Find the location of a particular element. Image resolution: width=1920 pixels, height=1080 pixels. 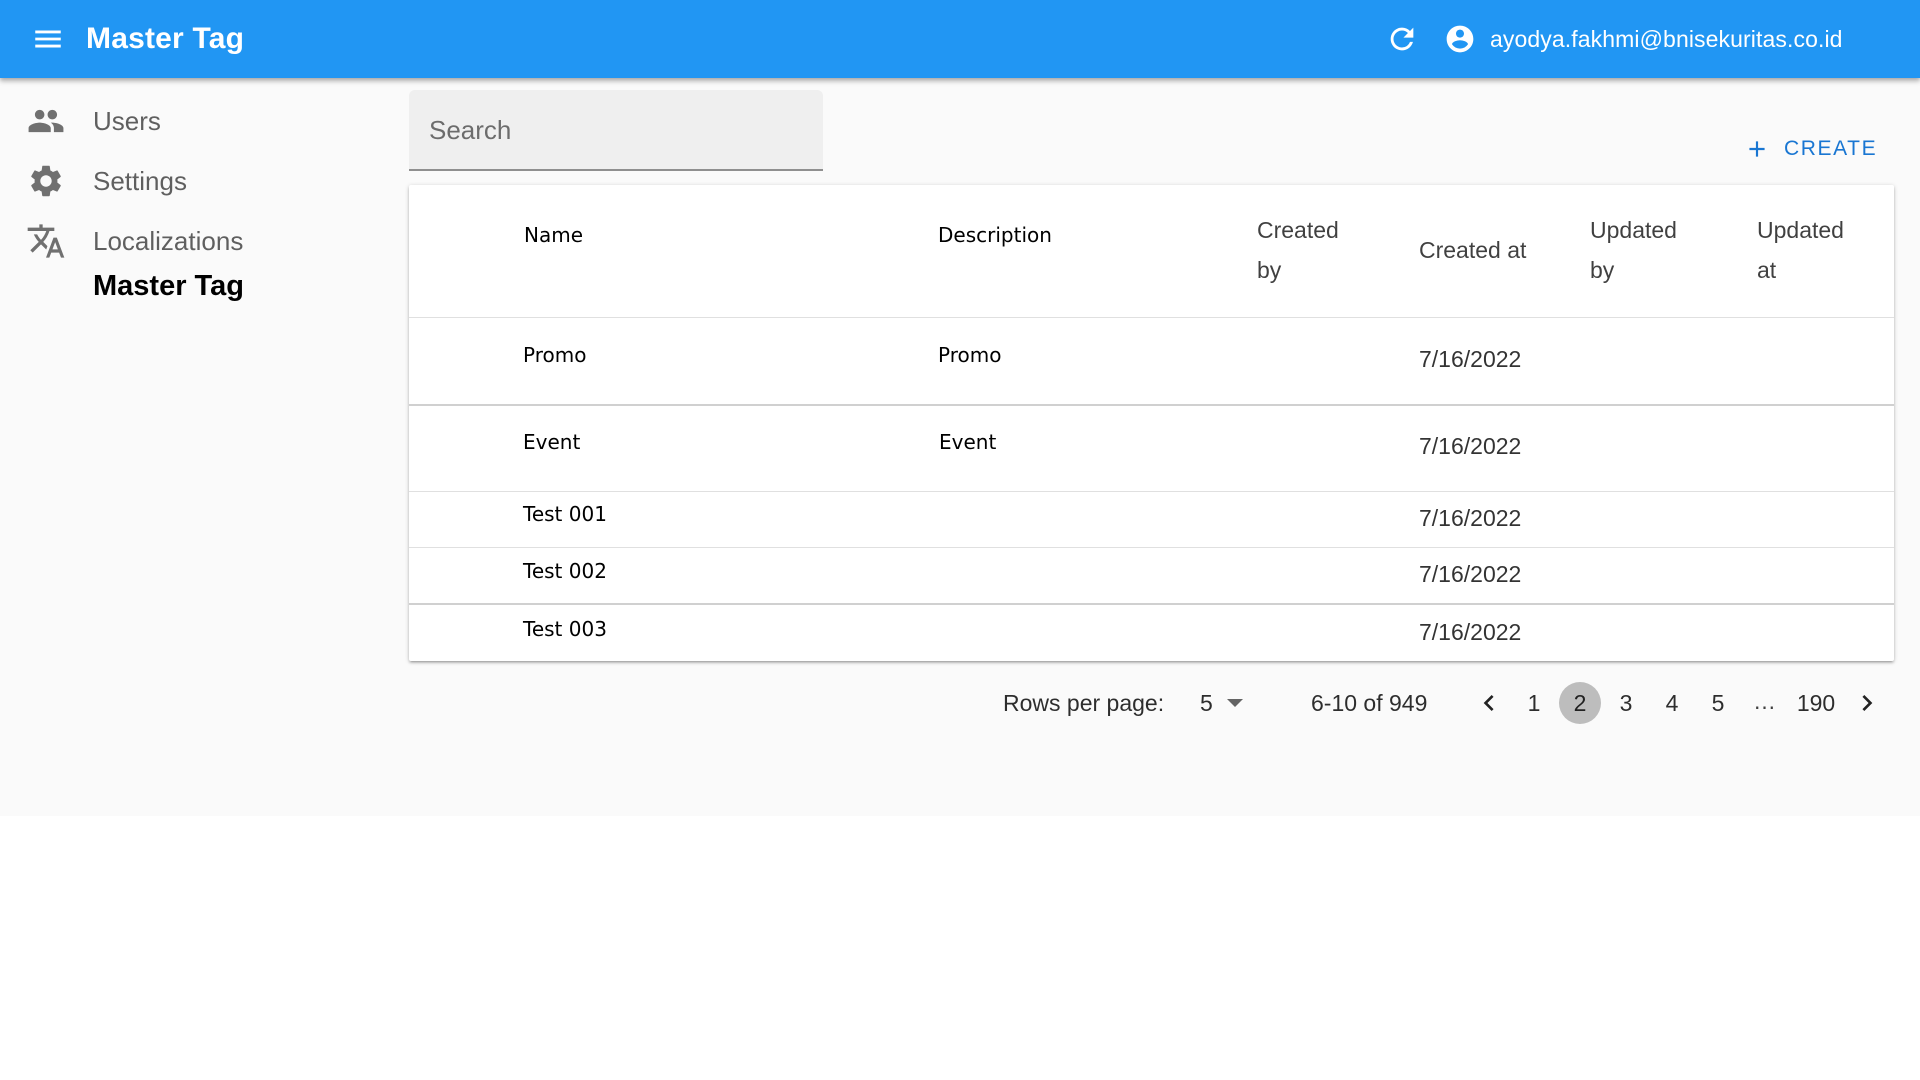

next-page-button is located at coordinates (1867, 703).